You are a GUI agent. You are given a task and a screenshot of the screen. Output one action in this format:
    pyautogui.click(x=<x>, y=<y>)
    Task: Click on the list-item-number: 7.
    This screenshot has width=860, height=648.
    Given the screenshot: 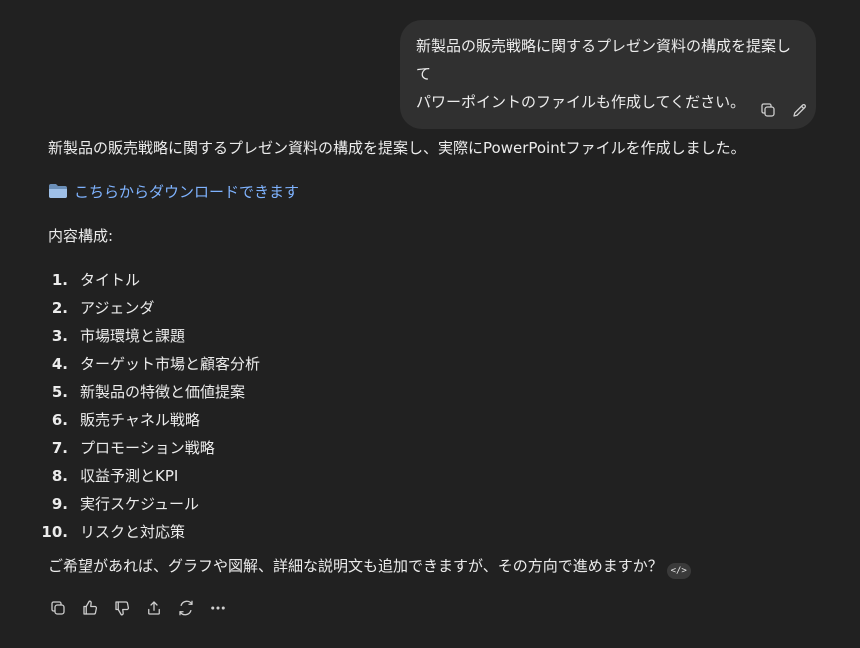 What is the action you would take?
    pyautogui.click(x=59, y=448)
    